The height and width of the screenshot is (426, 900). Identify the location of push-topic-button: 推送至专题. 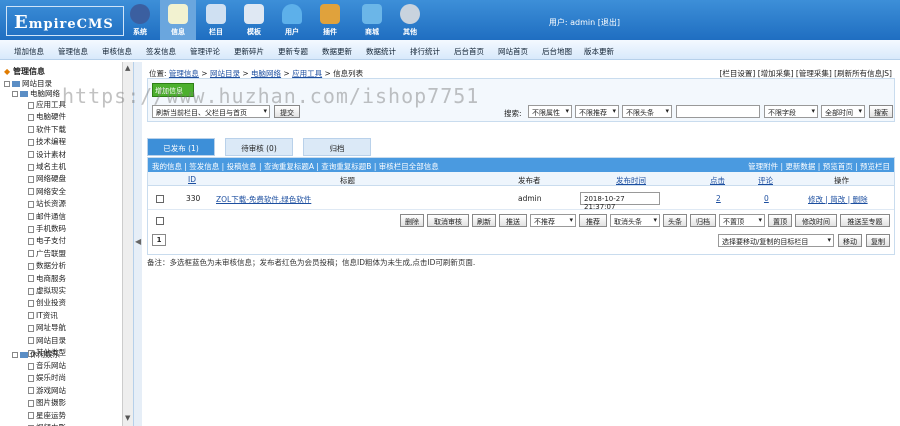
(865, 220).